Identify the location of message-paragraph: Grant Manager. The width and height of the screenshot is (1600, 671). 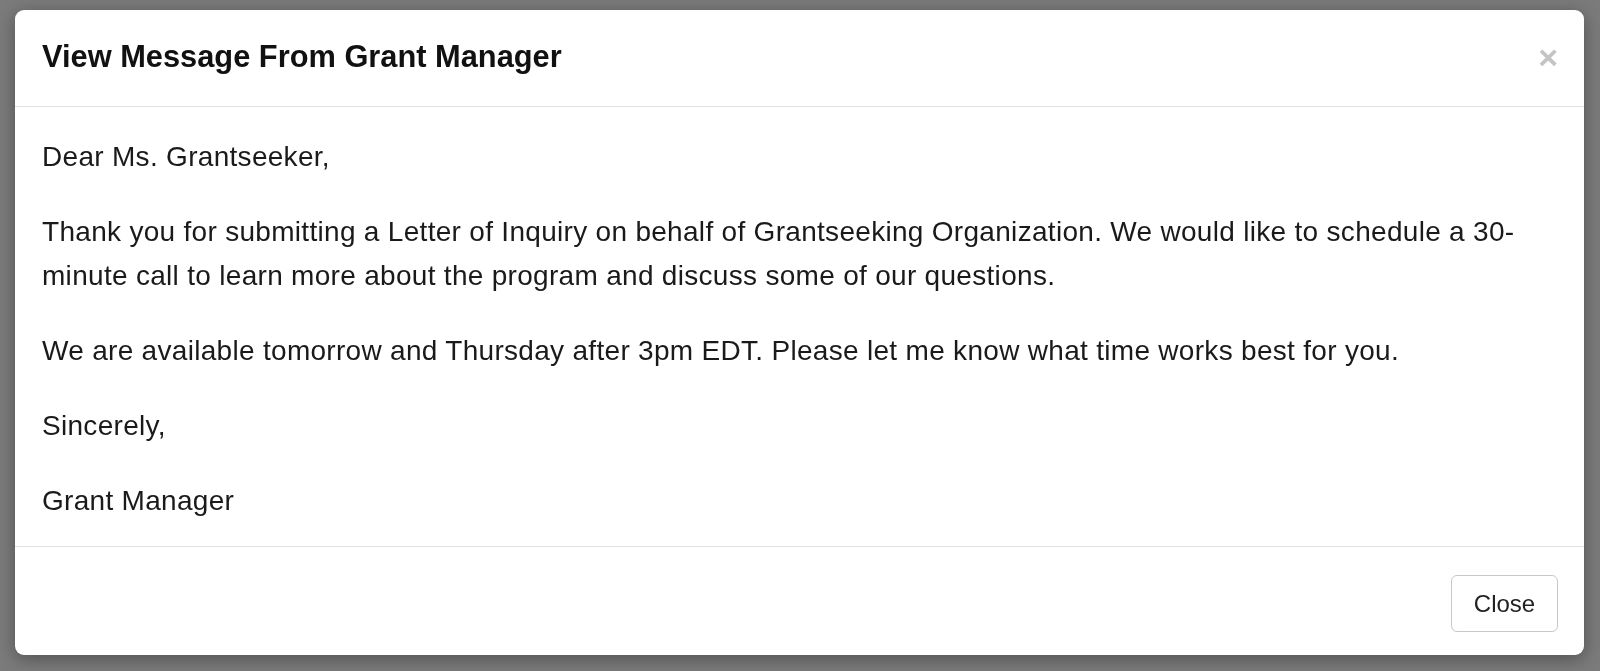
(139, 501).